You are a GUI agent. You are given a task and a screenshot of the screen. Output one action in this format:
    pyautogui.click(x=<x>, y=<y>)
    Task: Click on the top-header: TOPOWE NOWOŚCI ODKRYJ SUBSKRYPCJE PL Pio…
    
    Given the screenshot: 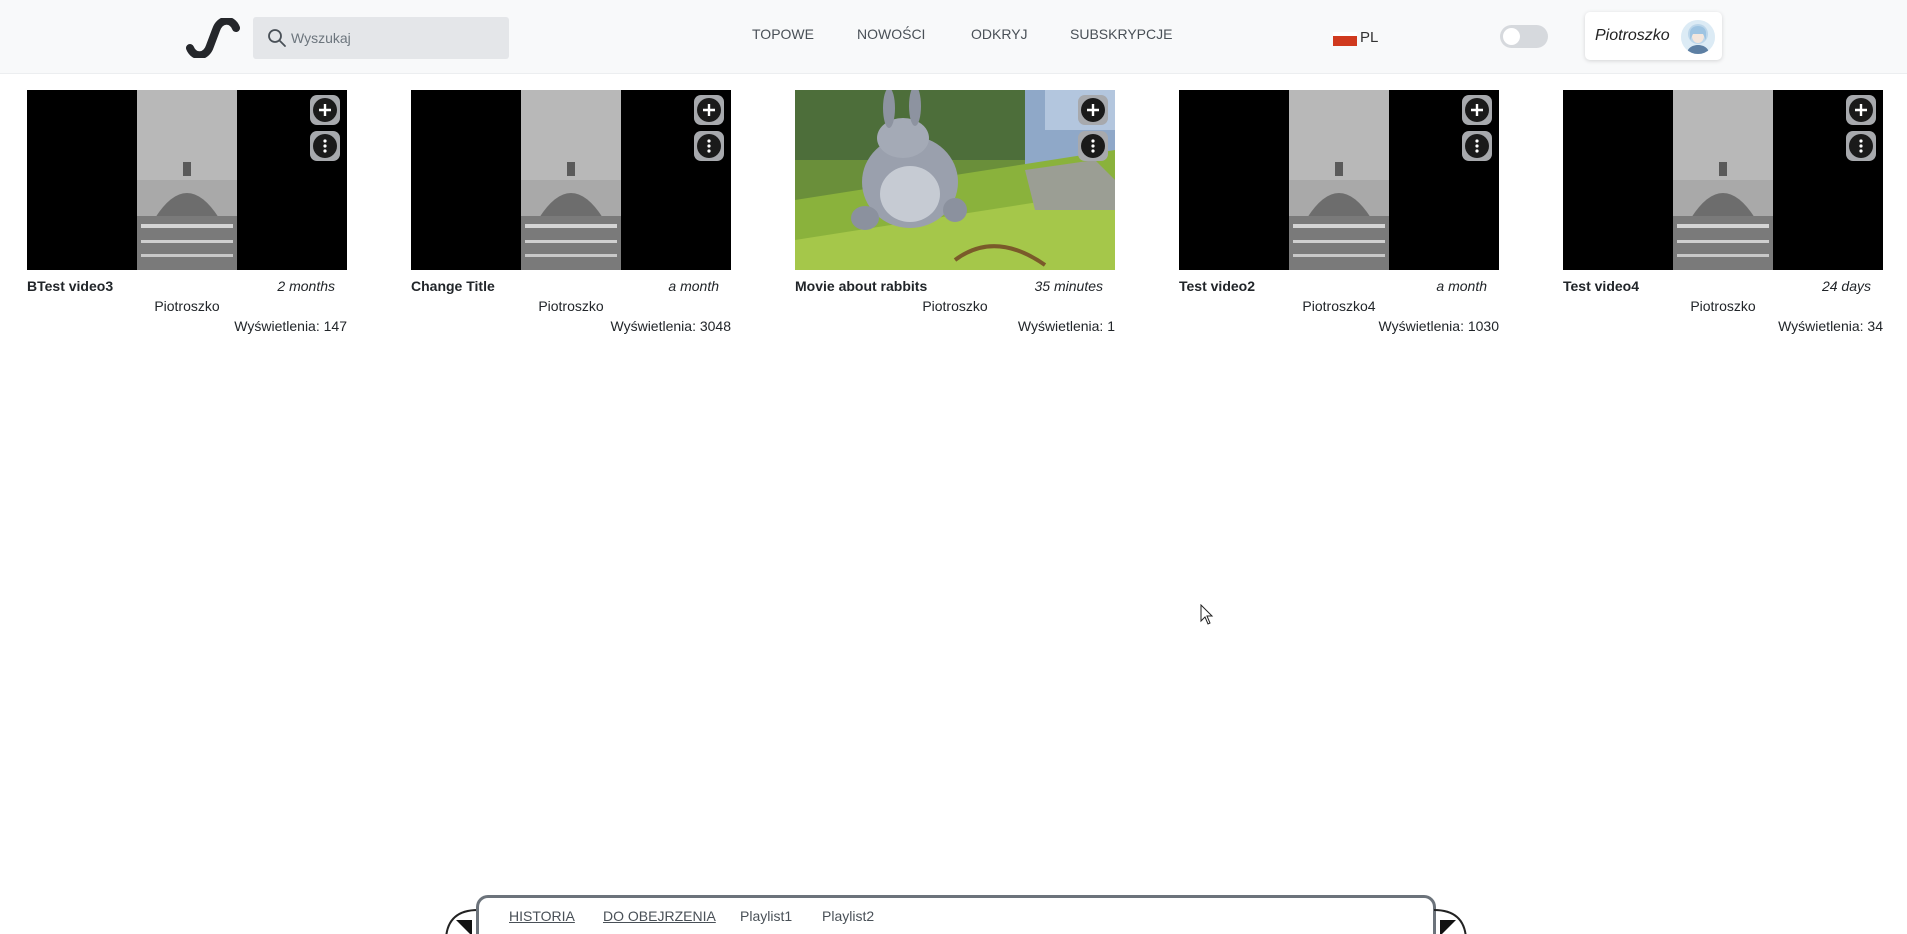 What is the action you would take?
    pyautogui.click(x=953, y=37)
    